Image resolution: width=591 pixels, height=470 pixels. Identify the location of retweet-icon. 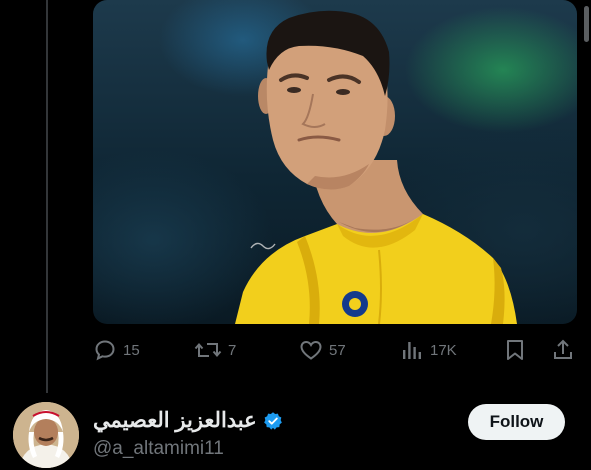
(208, 350).